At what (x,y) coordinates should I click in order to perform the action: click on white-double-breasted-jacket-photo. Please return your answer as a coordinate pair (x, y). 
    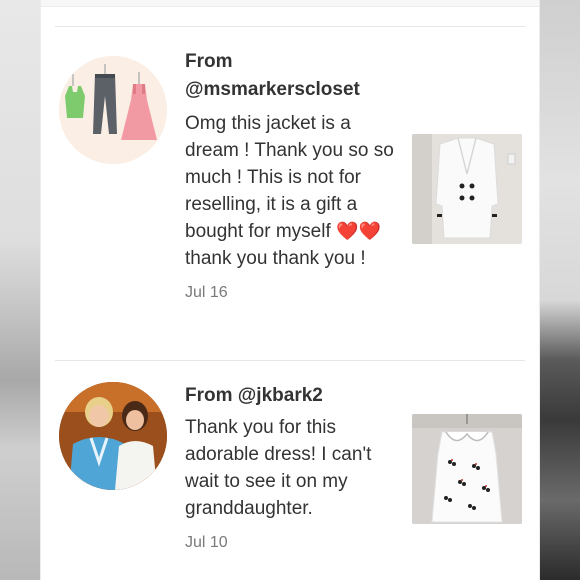
    Looking at the image, I should click on (467, 189).